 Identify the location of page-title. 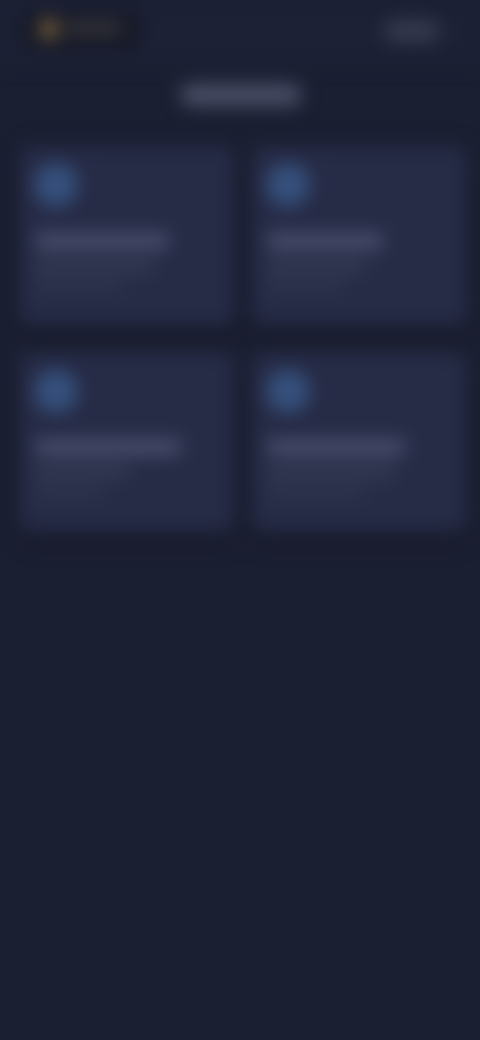
(241, 95).